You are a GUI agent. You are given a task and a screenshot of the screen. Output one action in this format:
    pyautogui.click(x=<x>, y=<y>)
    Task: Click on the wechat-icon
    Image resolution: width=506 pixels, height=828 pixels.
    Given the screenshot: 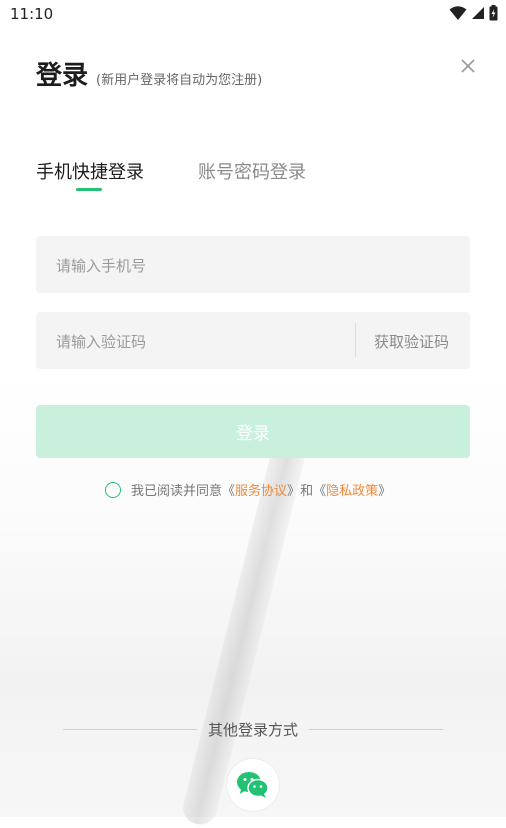 What is the action you would take?
    pyautogui.click(x=253, y=785)
    